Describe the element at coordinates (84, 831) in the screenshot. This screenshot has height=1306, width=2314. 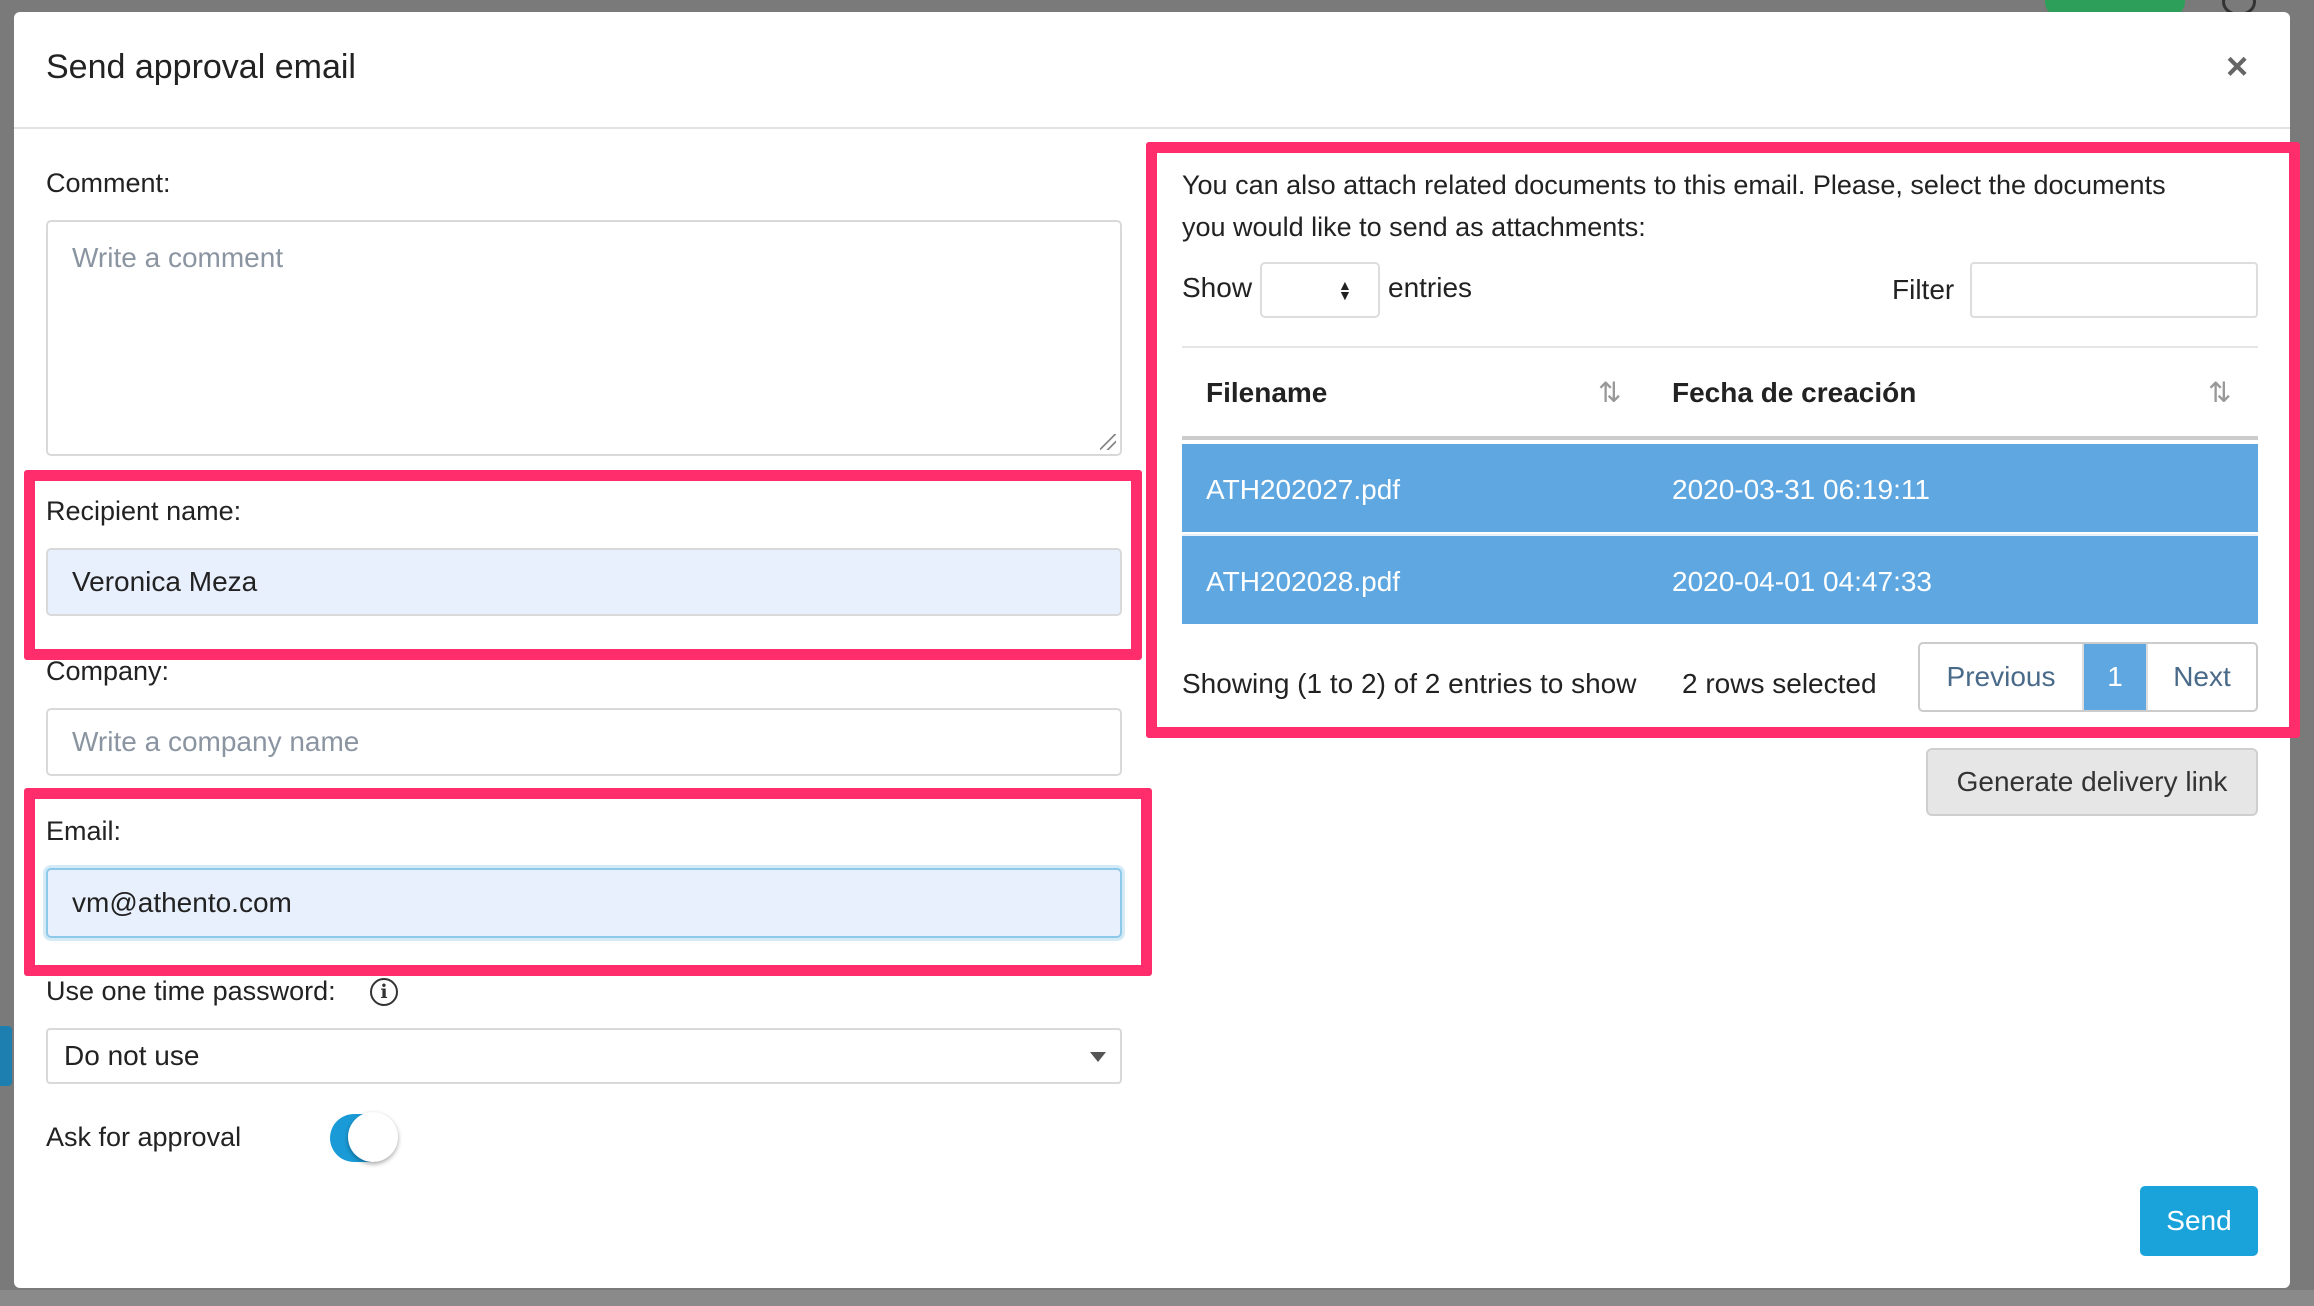
I see `email-label: Email:` at that location.